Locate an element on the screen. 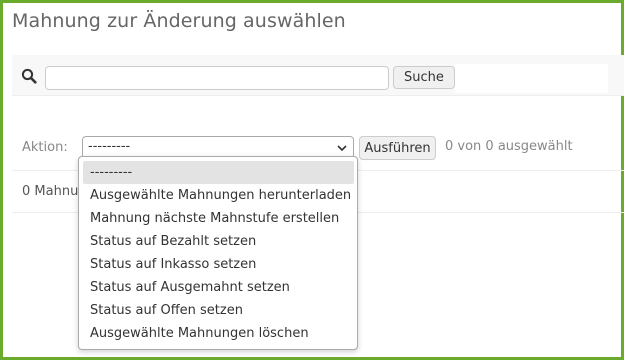 This screenshot has width=624, height=360. dropdown-option-next-level: Mahnung nächste Mahnstufe erstellen is located at coordinates (218, 218).